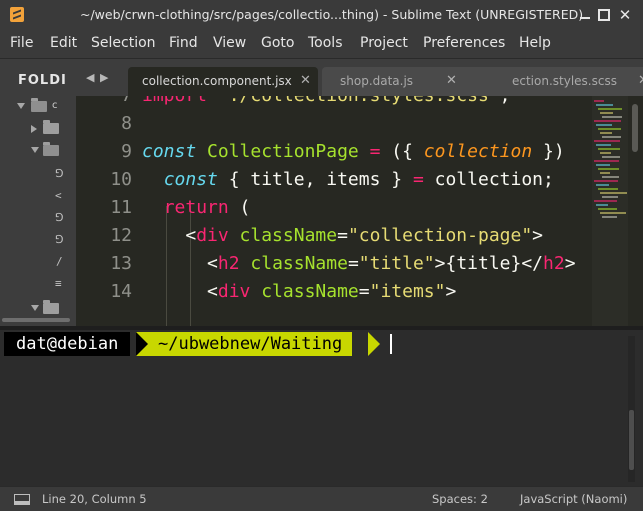  I want to click on folder-open-icon, so click(39, 105).